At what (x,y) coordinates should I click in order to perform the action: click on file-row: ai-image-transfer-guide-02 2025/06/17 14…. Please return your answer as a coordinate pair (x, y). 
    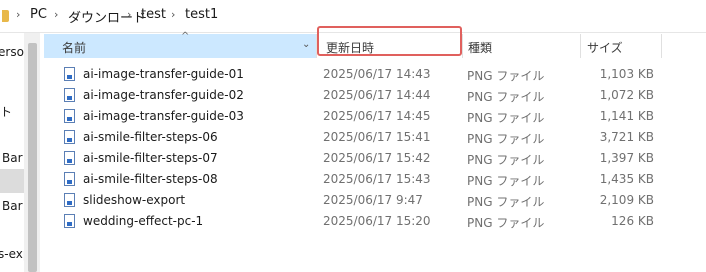
    Looking at the image, I should click on (375, 95).